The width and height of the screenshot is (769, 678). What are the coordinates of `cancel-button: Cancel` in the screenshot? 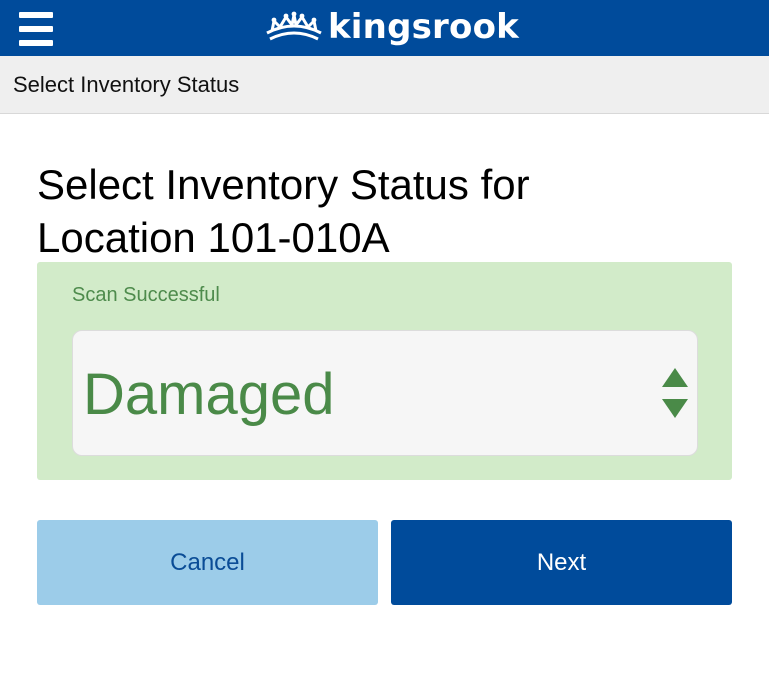 It's located at (207, 562).